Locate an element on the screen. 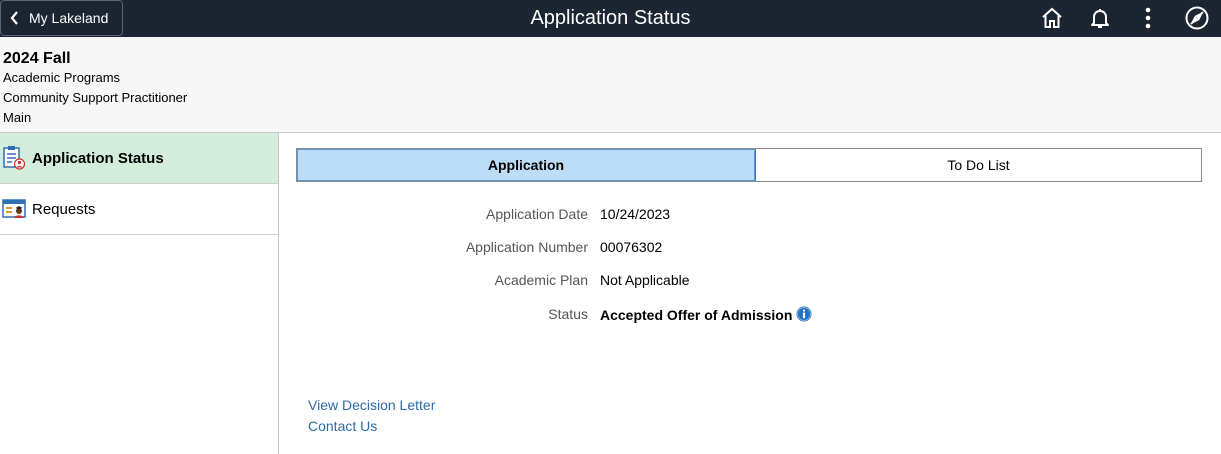 This screenshot has height=454, width=1221. requests-icon is located at coordinates (14, 208).